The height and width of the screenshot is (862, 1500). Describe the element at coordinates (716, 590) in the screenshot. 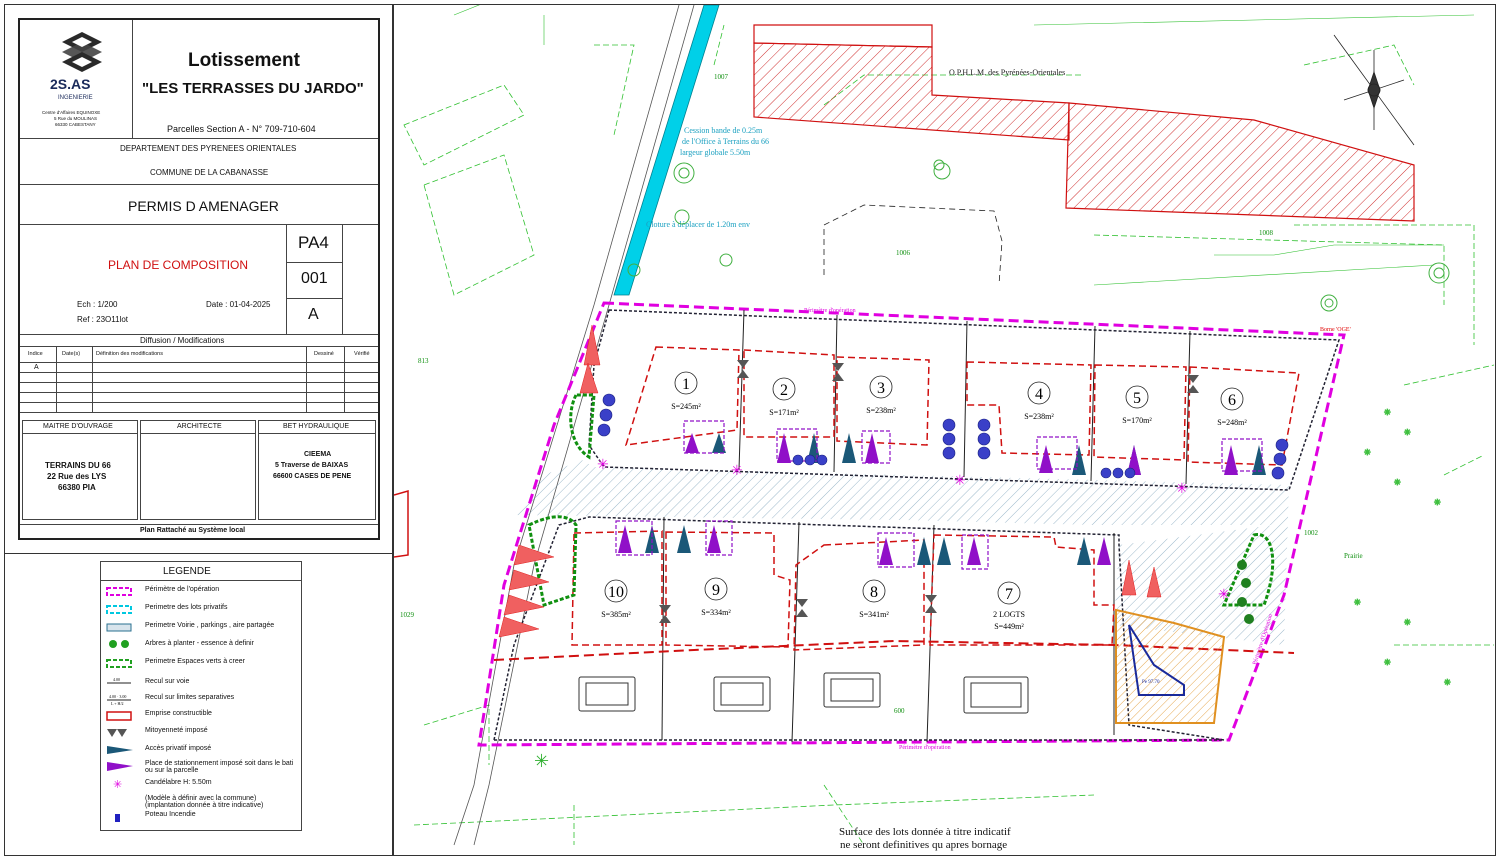

I see `lot-number: 9` at that location.